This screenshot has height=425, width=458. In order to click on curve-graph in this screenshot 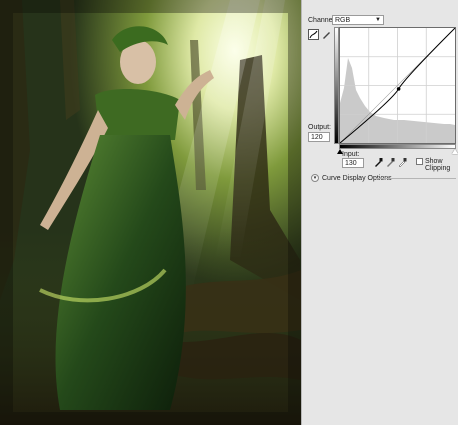, I will do `click(397, 85)`.